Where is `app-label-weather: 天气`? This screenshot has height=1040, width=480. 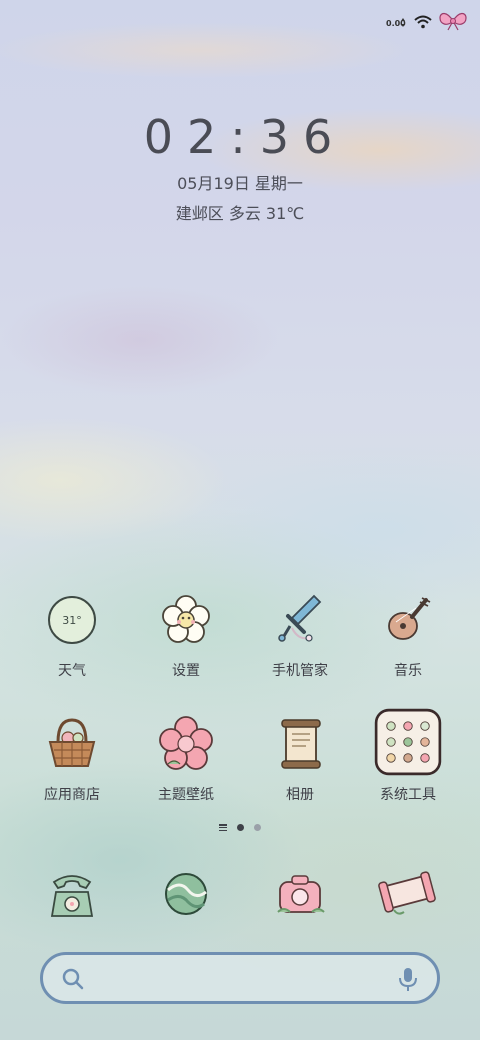 app-label-weather: 天气 is located at coordinates (72, 671).